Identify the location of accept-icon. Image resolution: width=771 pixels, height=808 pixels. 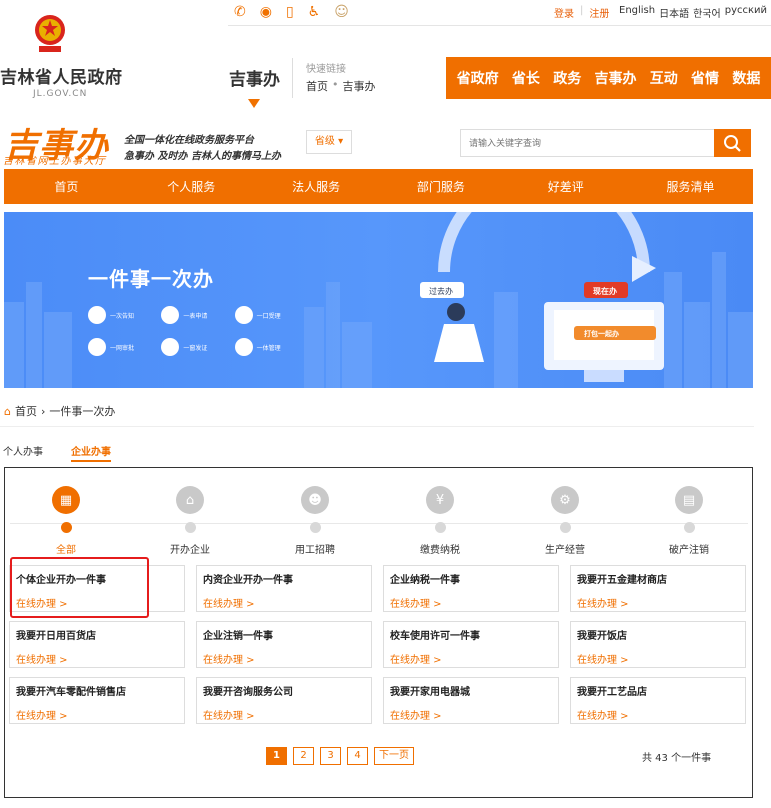
(243, 315).